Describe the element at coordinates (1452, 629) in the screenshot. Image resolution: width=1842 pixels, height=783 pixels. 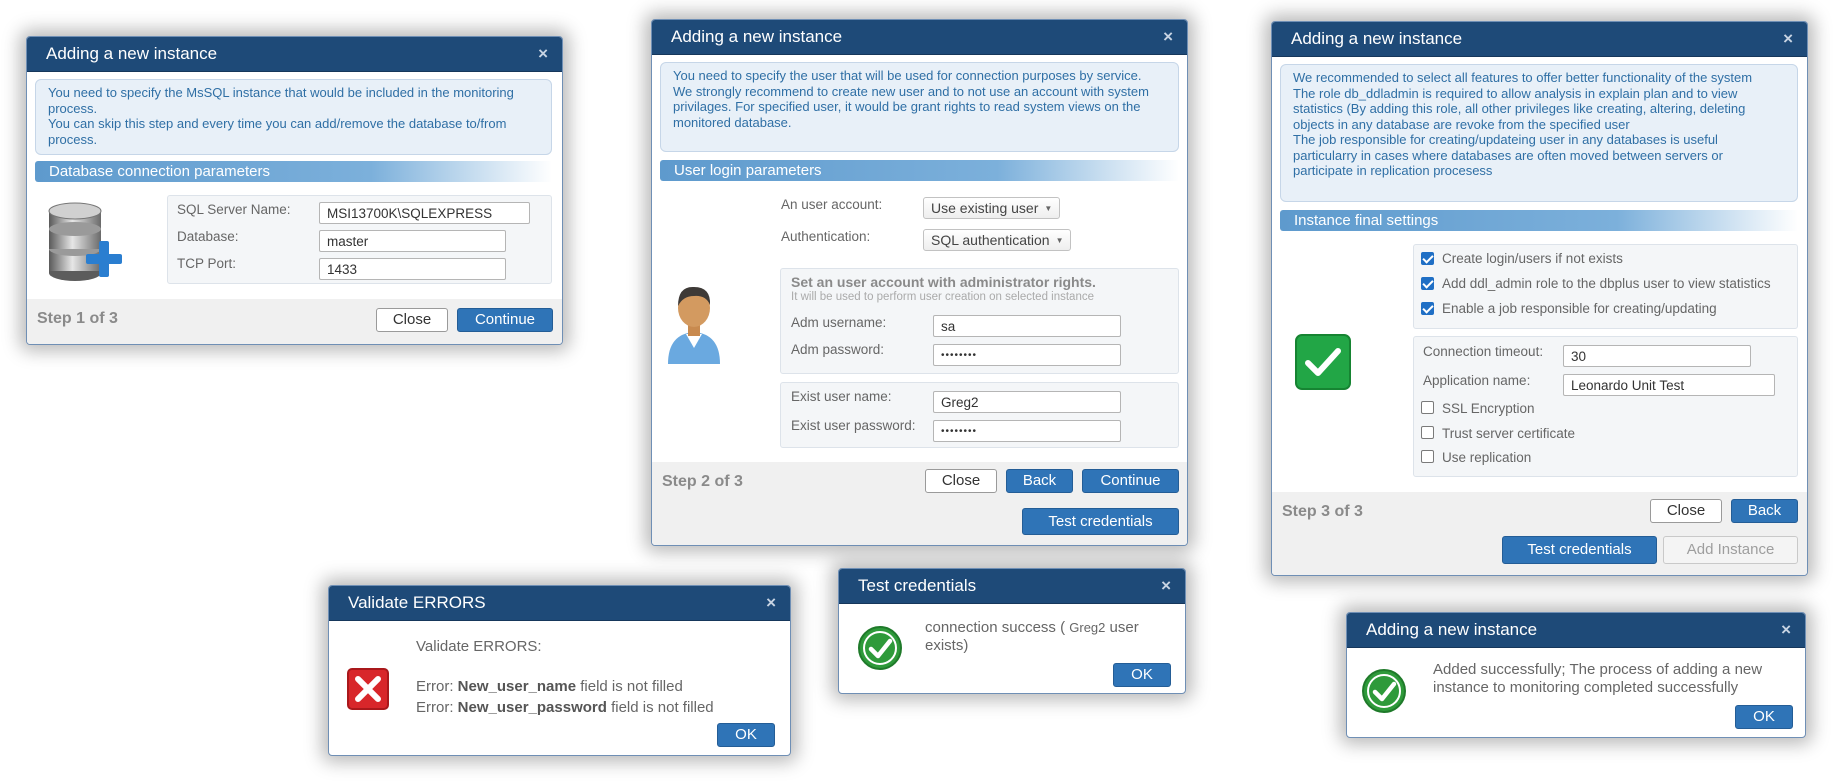
I see `added-title: Adding a new instance` at that location.